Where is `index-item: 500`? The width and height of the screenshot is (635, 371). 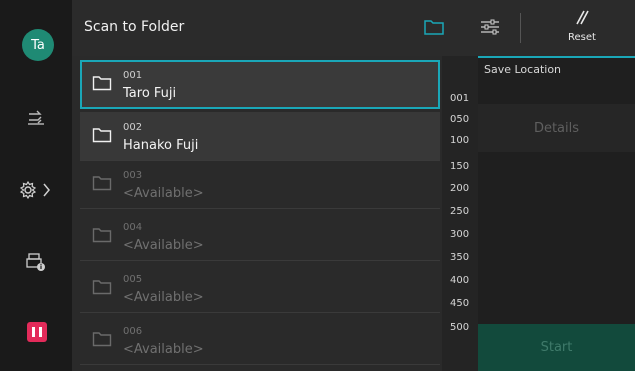
index-item: 500 is located at coordinates (459, 327).